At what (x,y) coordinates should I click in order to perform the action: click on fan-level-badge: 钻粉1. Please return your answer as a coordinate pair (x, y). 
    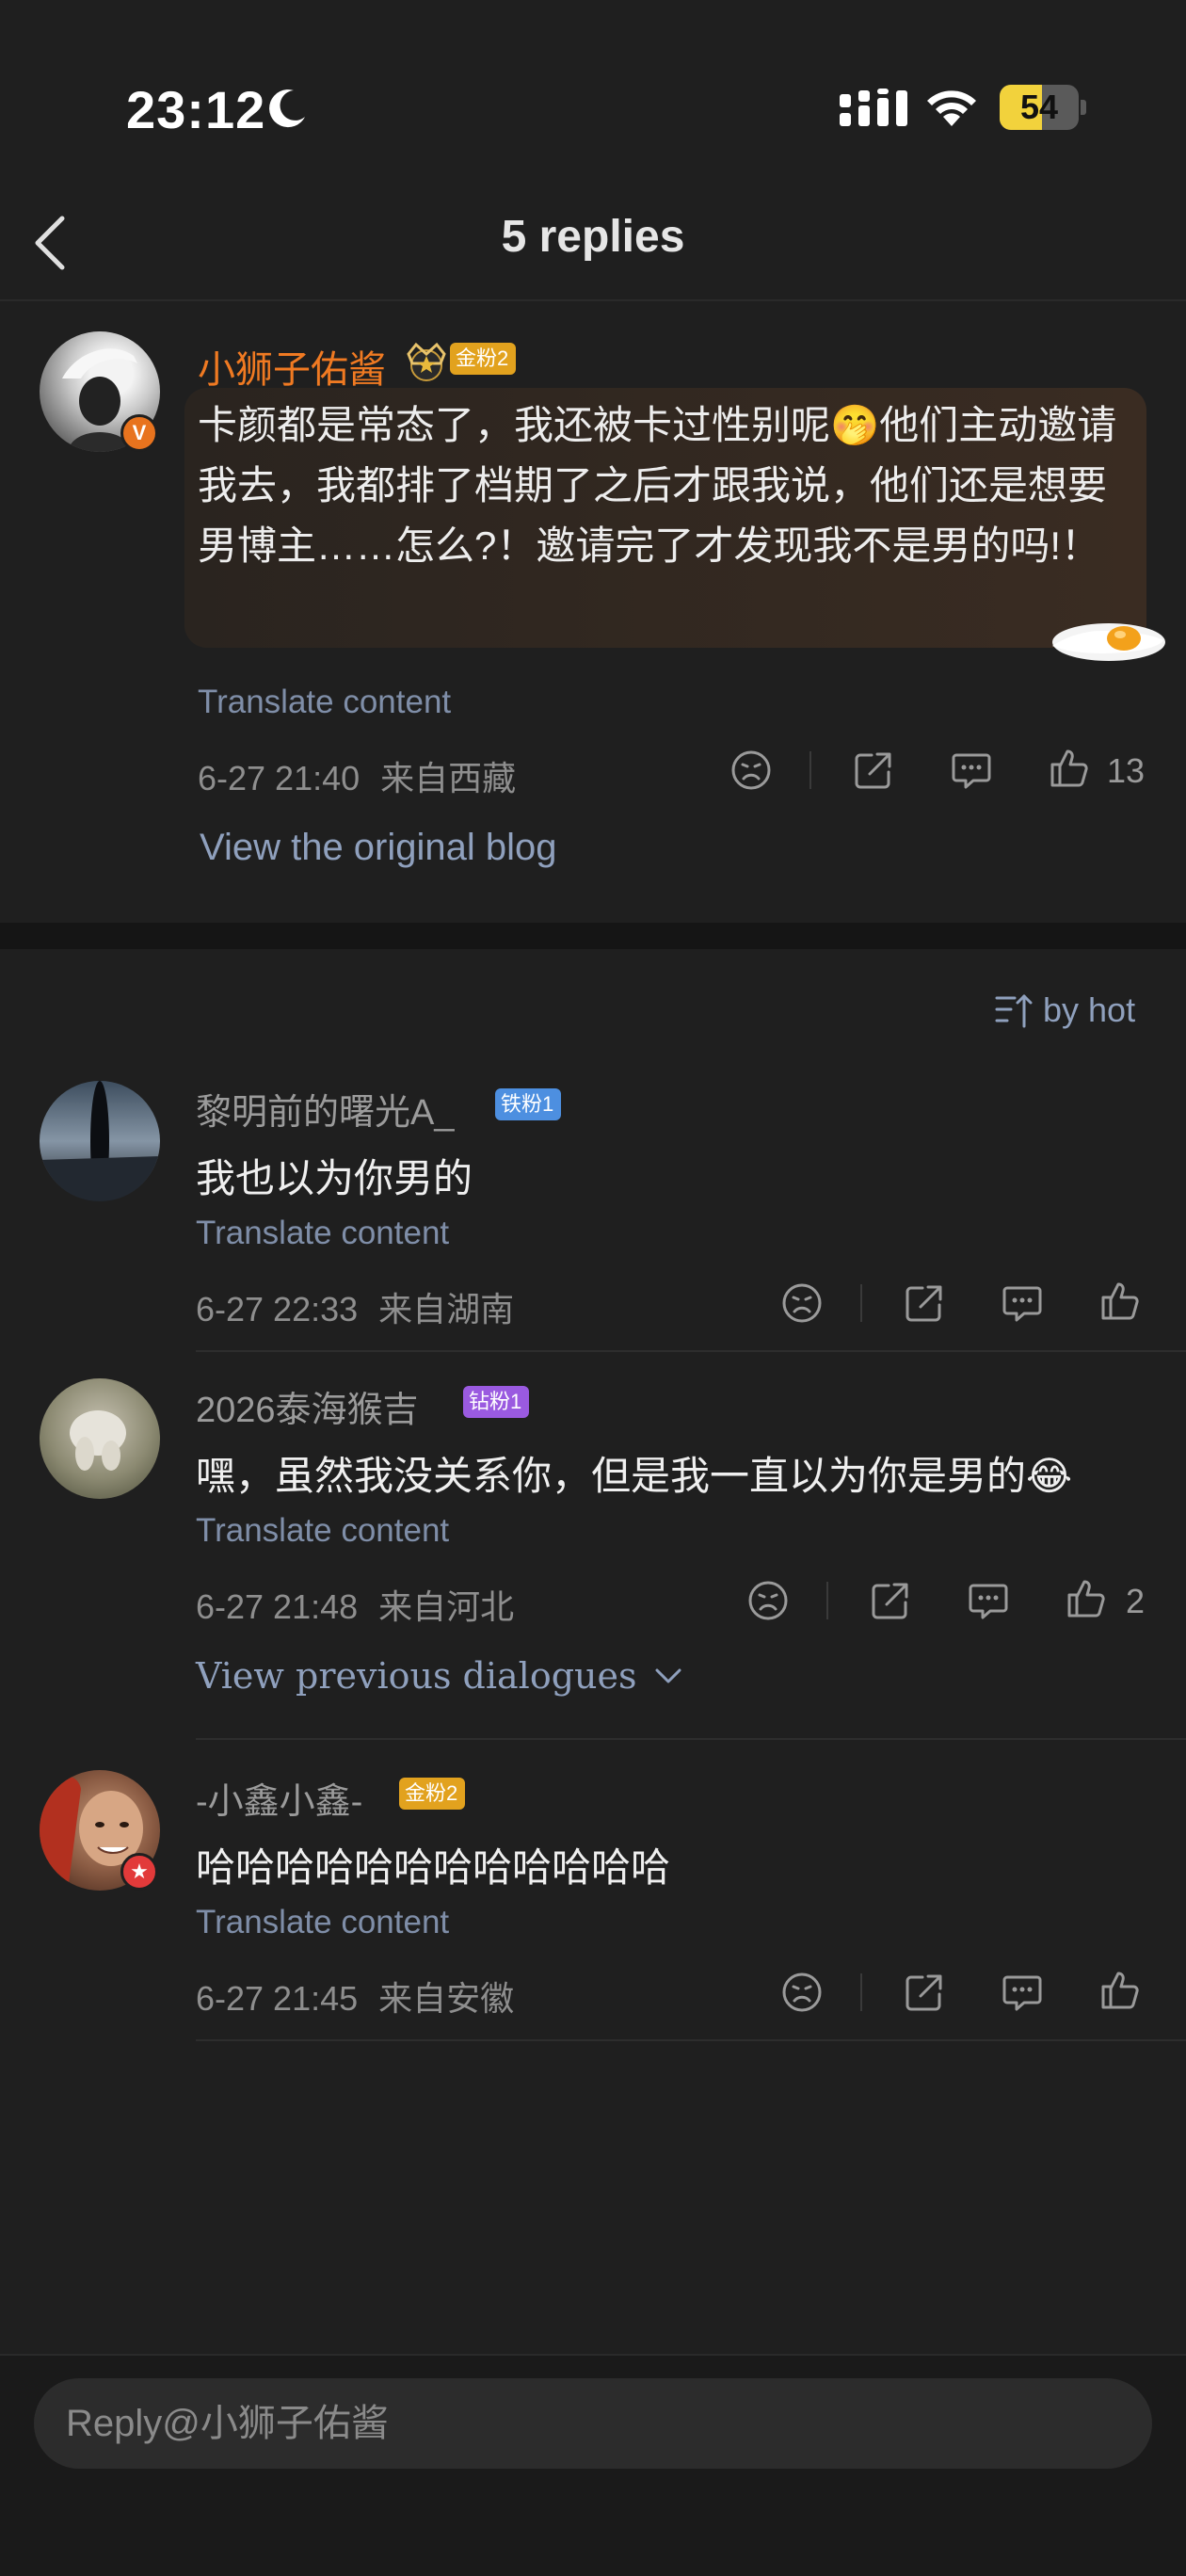
    Looking at the image, I should click on (496, 1402).